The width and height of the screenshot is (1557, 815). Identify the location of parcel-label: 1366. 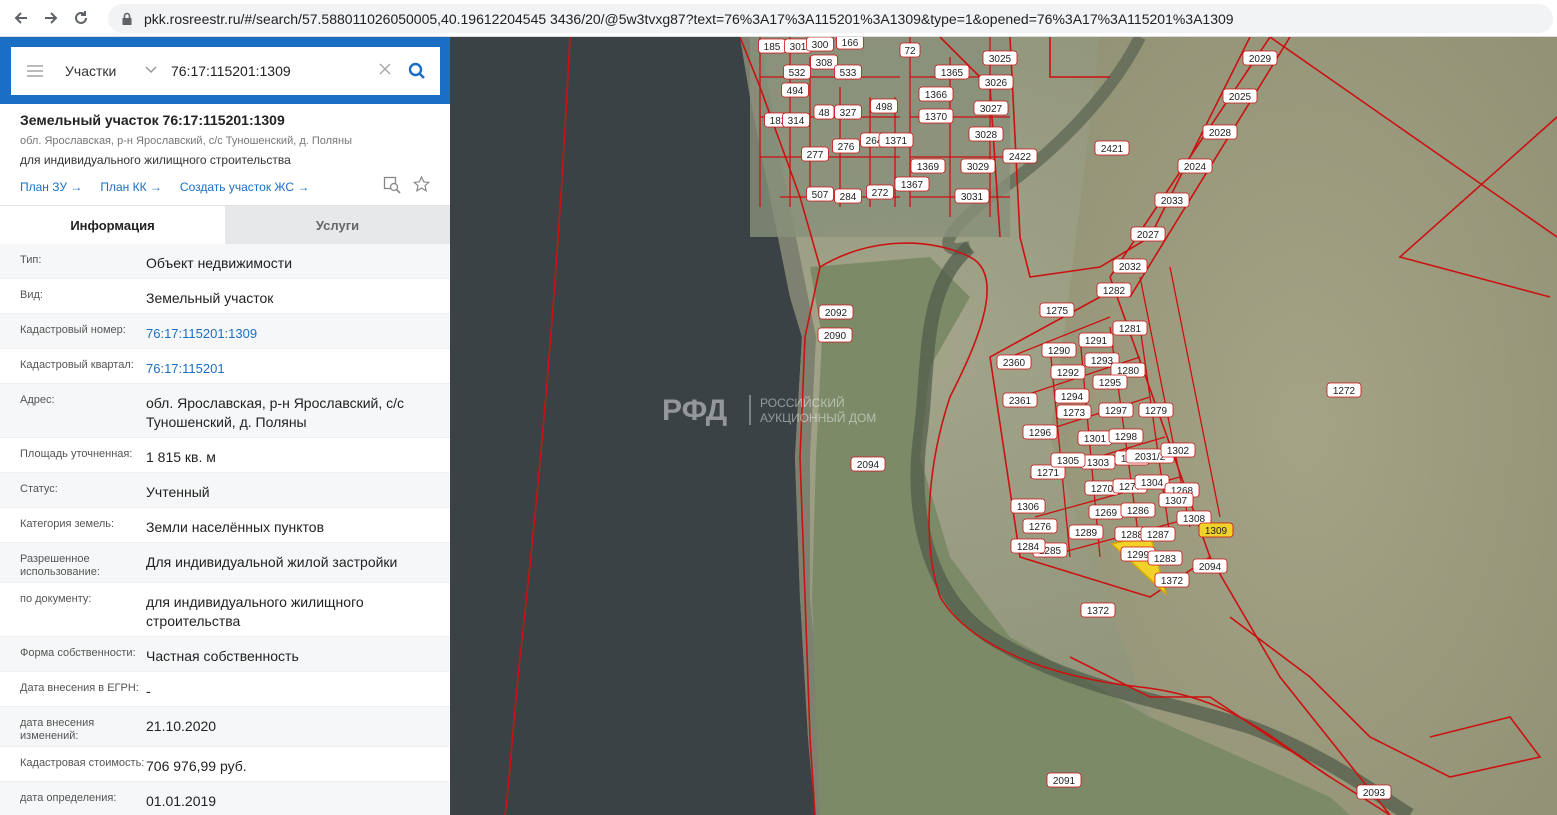
(936, 94).